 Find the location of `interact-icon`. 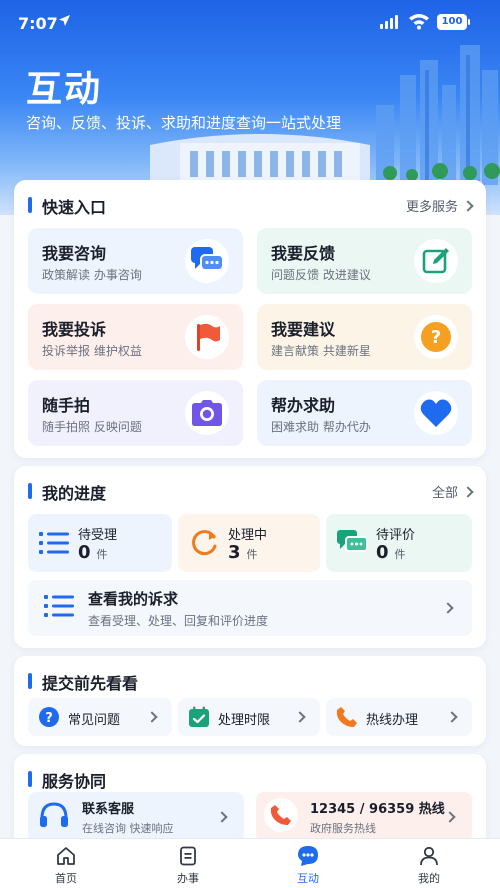

interact-icon is located at coordinates (308, 856).